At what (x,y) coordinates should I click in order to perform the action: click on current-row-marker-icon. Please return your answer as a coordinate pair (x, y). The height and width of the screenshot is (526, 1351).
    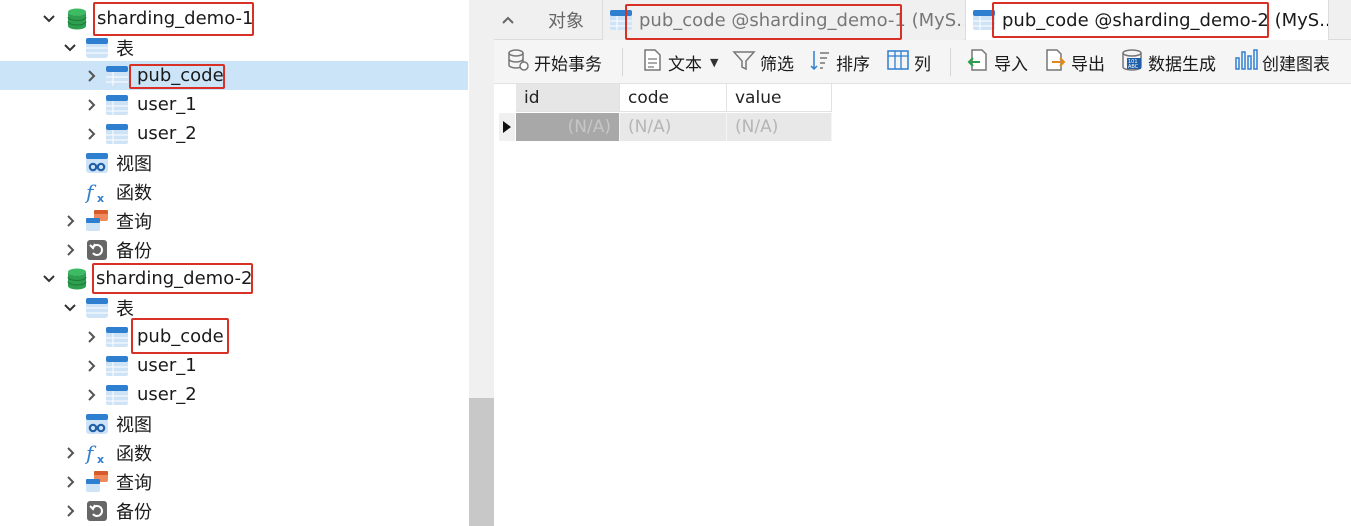
    Looking at the image, I should click on (507, 127).